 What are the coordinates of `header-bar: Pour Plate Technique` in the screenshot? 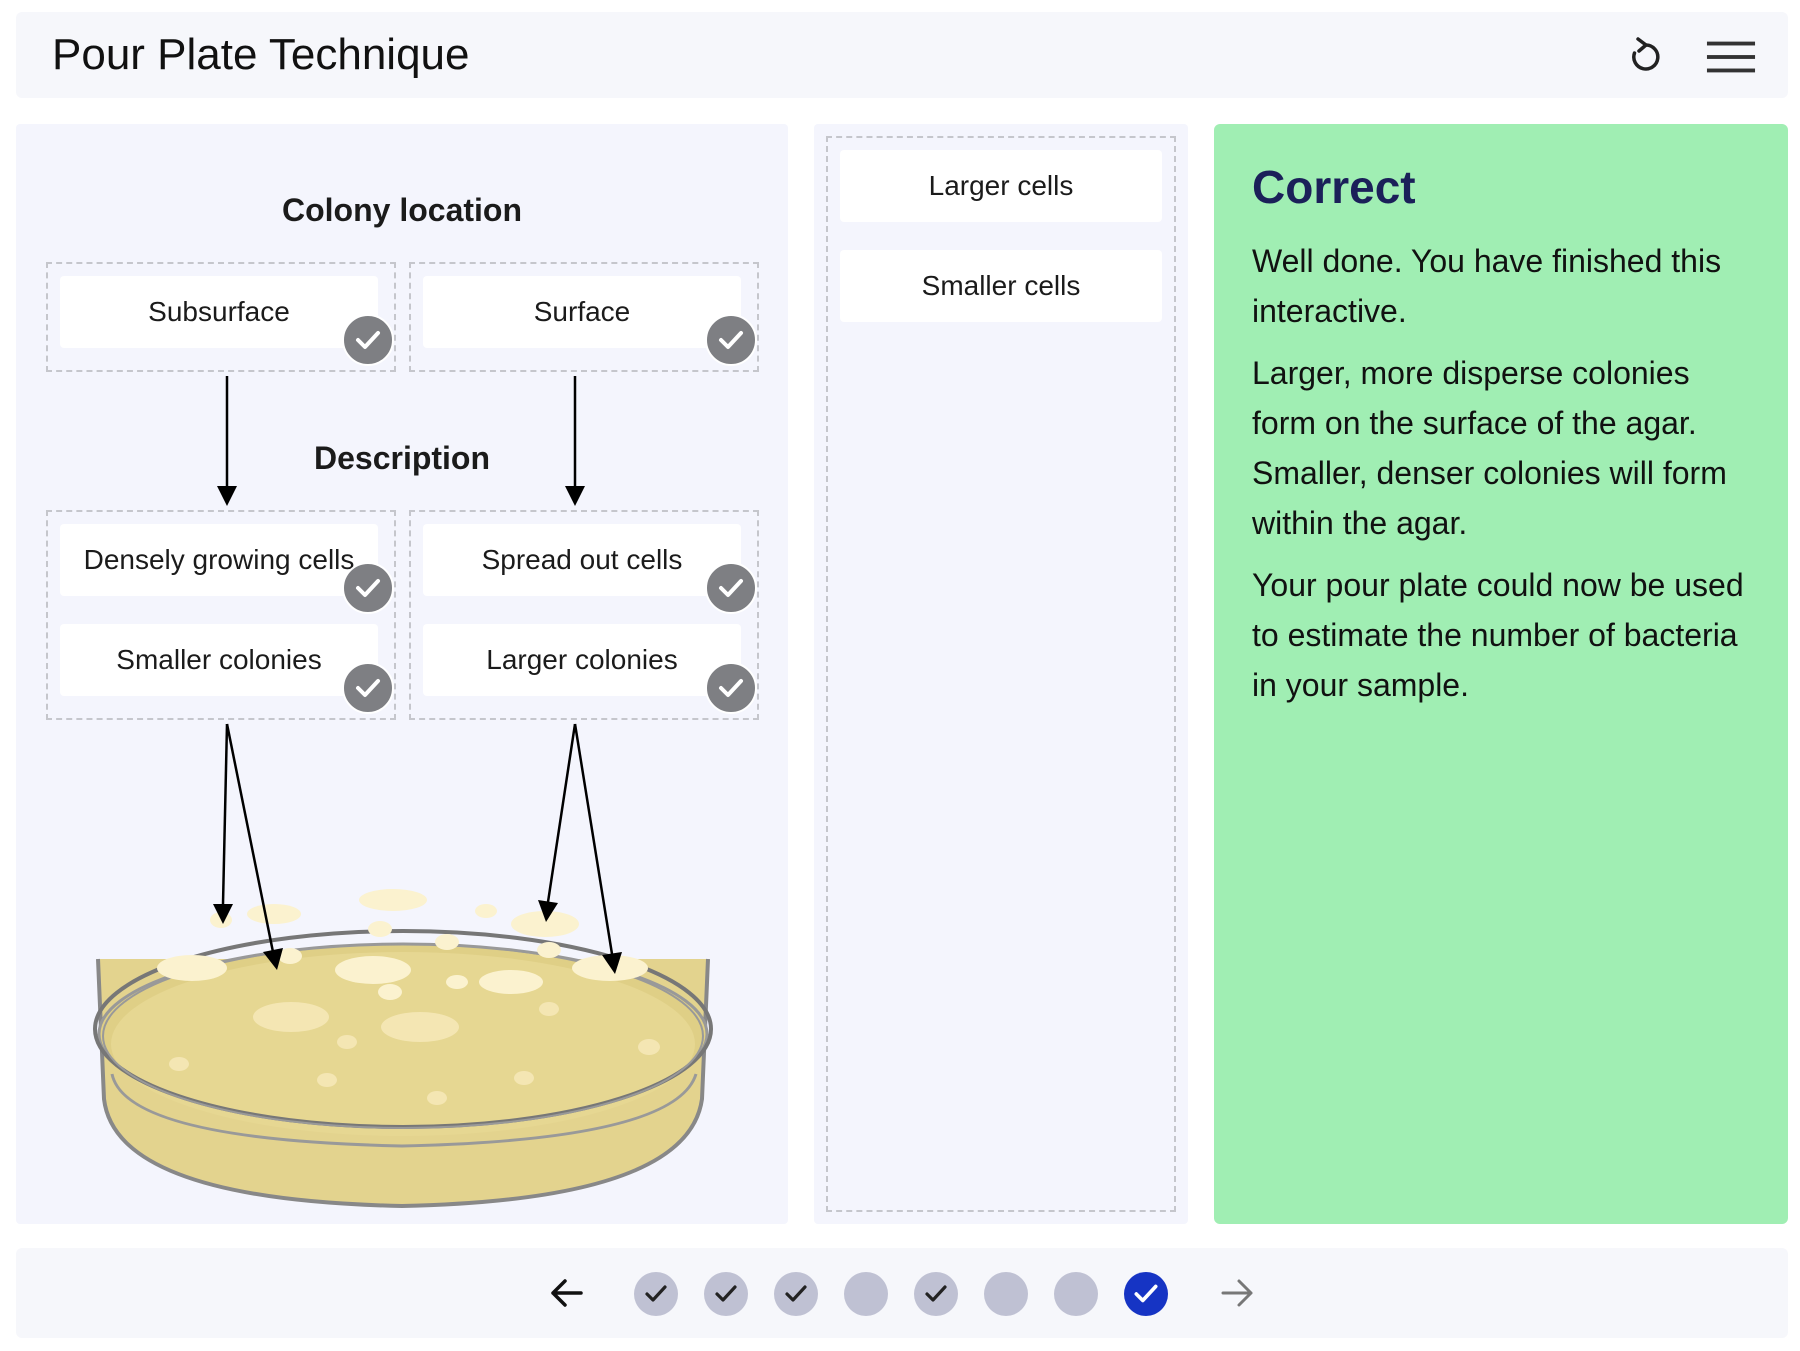 It's located at (902, 55).